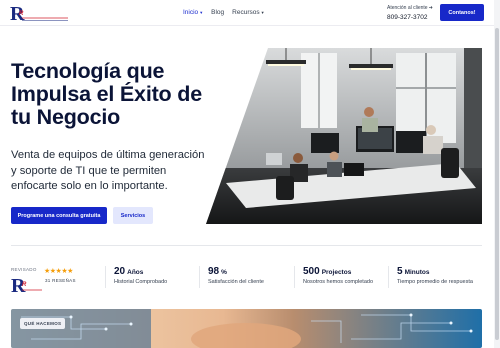  What do you see at coordinates (108, 155) in the screenshot?
I see `hero-subtitle-line: Venta de equipos de última generación` at bounding box center [108, 155].